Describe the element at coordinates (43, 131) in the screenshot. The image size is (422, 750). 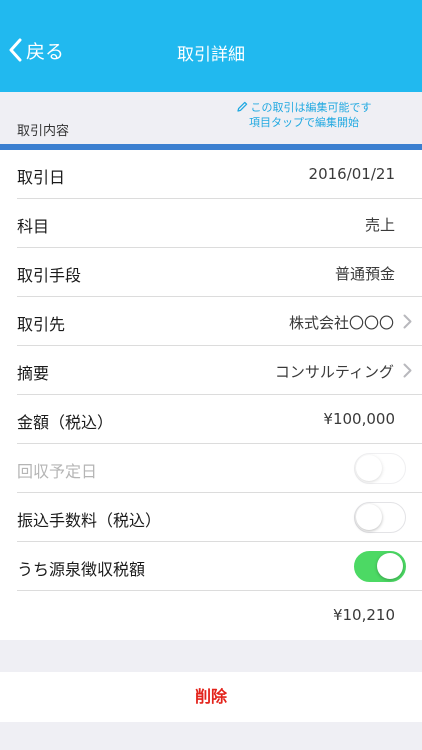
I see `section-label: 取引内容` at that location.